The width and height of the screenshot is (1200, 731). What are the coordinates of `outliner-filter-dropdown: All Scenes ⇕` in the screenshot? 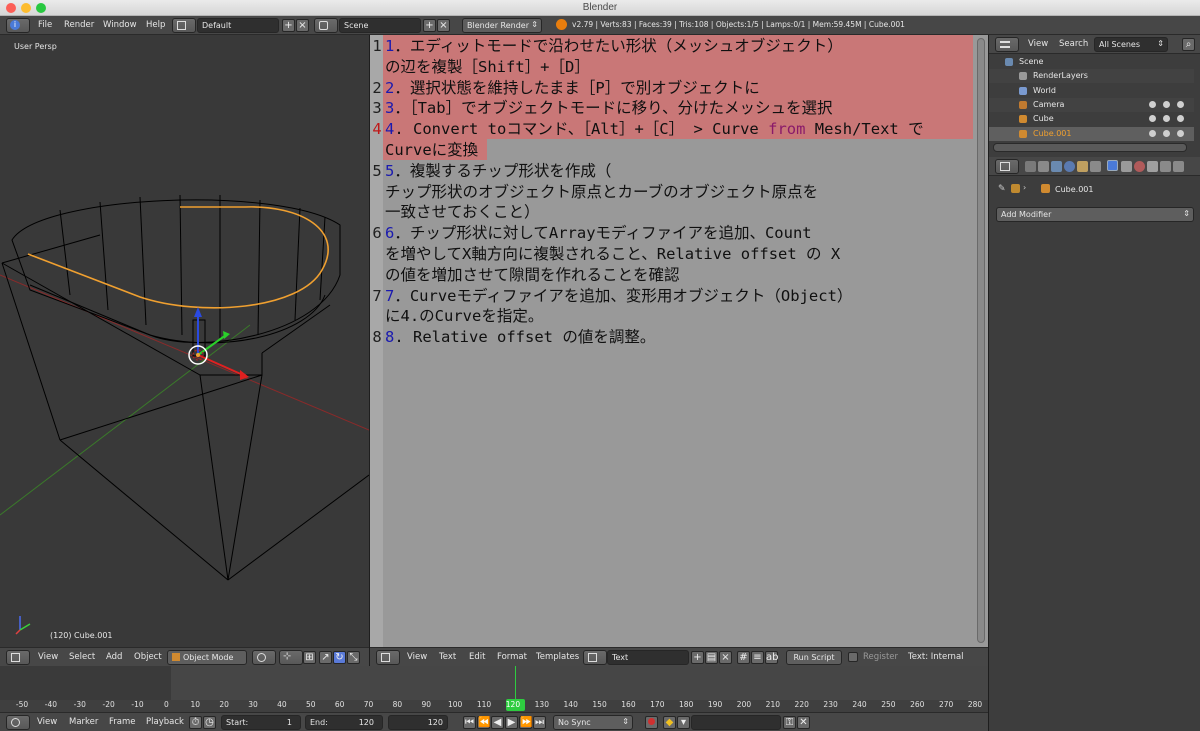 It's located at (1131, 44).